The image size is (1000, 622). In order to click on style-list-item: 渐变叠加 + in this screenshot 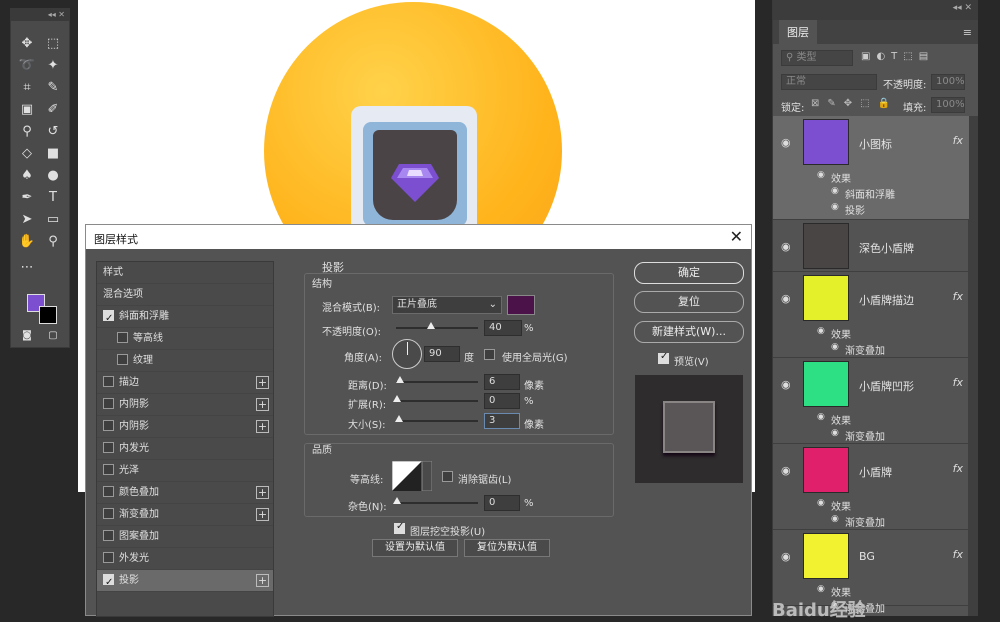, I will do `click(185, 515)`.